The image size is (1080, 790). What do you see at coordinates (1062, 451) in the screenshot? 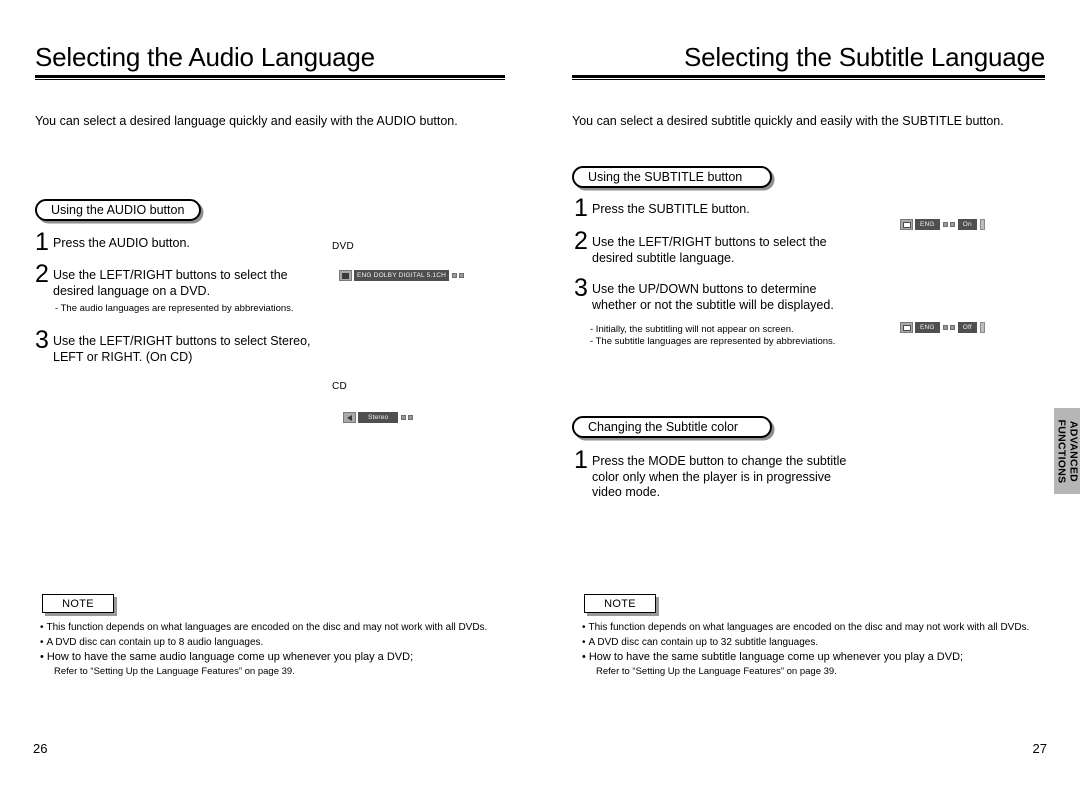
I see `side-tab-line-2: FUNCTIONS` at bounding box center [1062, 451].